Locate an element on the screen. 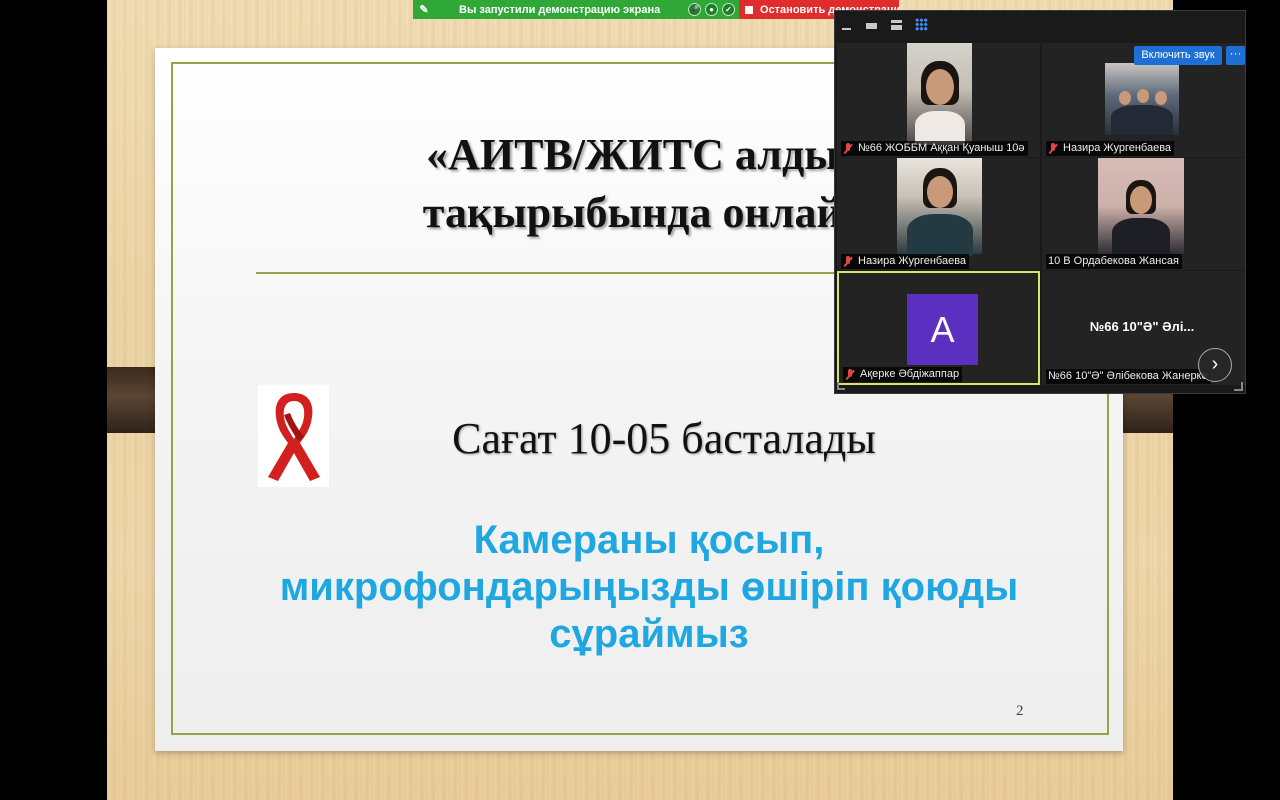  screen-share-bar: ✎ Вы запустили демонстрацию экрана 🎤 ● ✓ is located at coordinates (576, 9).